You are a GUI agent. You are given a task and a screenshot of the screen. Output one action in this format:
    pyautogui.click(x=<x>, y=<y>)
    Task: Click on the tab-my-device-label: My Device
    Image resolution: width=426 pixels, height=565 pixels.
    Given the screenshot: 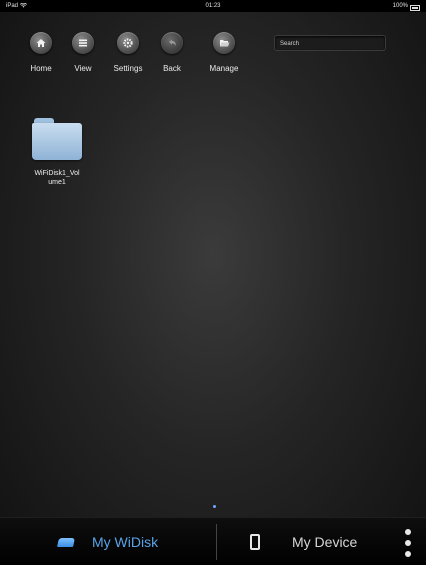 What is the action you would take?
    pyautogui.click(x=325, y=542)
    